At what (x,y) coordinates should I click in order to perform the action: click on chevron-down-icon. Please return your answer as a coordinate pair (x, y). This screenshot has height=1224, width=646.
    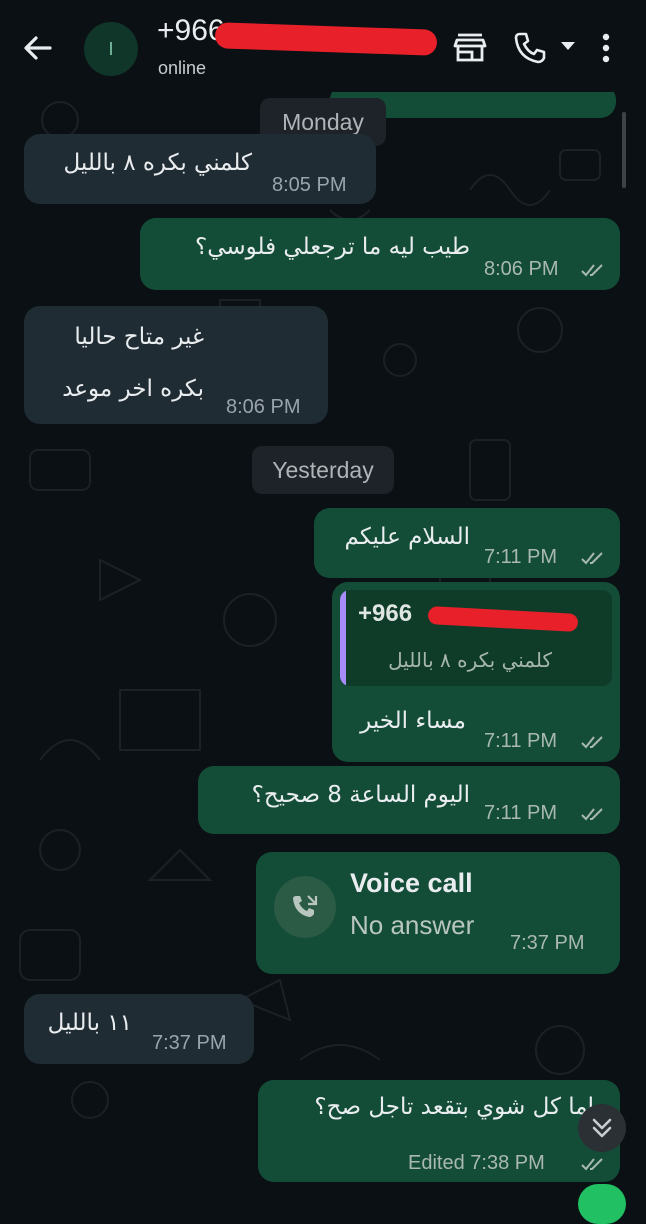
    Looking at the image, I should click on (568, 46).